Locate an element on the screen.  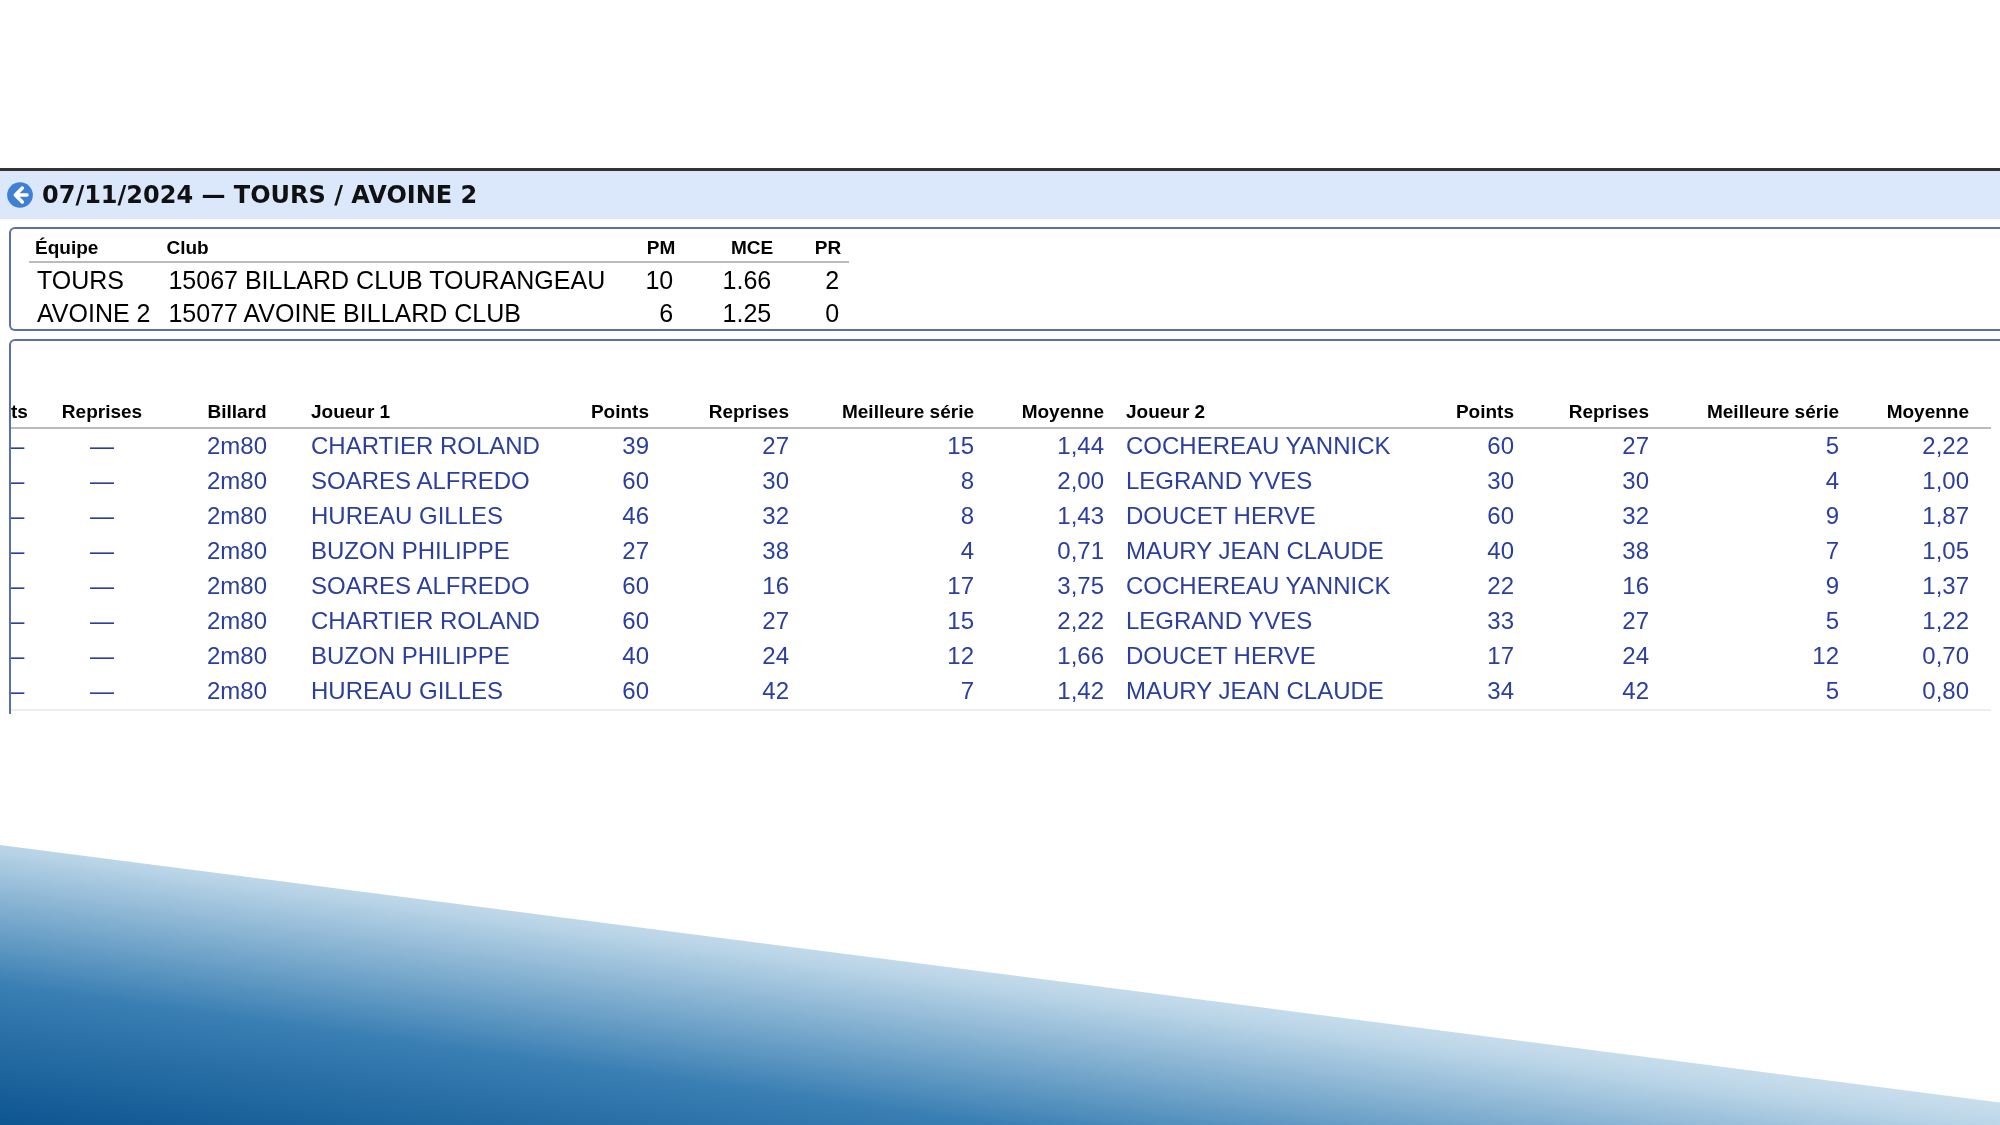
table-cell-text: 3,75 is located at coordinates (1080, 586).